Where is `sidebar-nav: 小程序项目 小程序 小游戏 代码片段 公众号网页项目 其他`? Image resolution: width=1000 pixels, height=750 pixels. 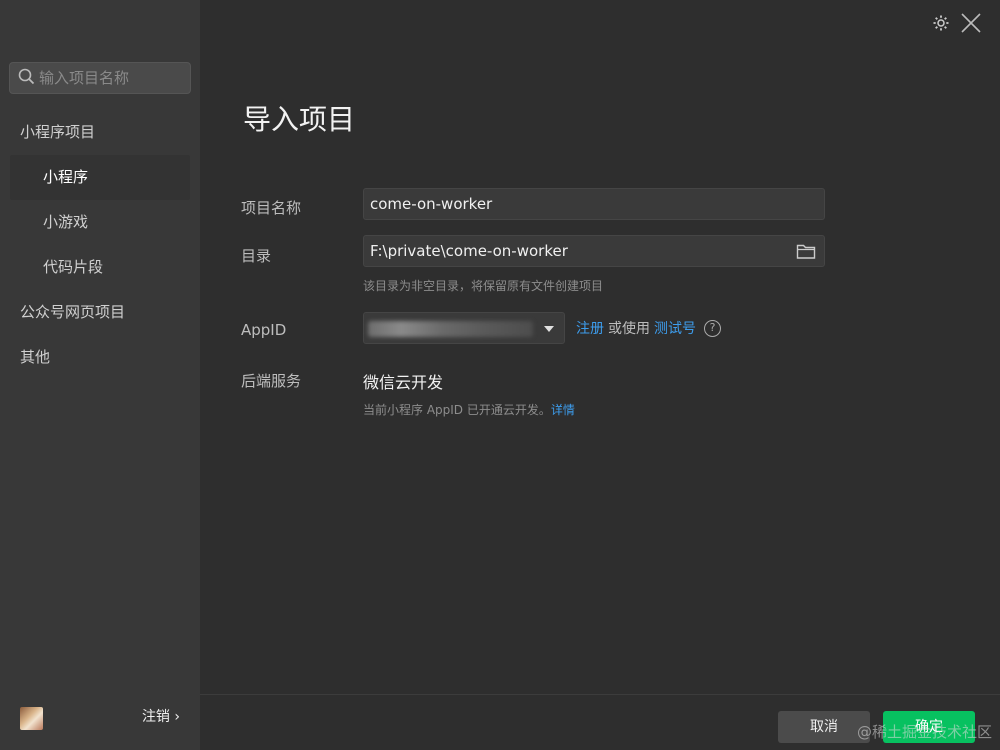
sidebar-nav: 小程序项目 小程序 小游戏 代码片段 公众号网页项目 其他 is located at coordinates (100, 245).